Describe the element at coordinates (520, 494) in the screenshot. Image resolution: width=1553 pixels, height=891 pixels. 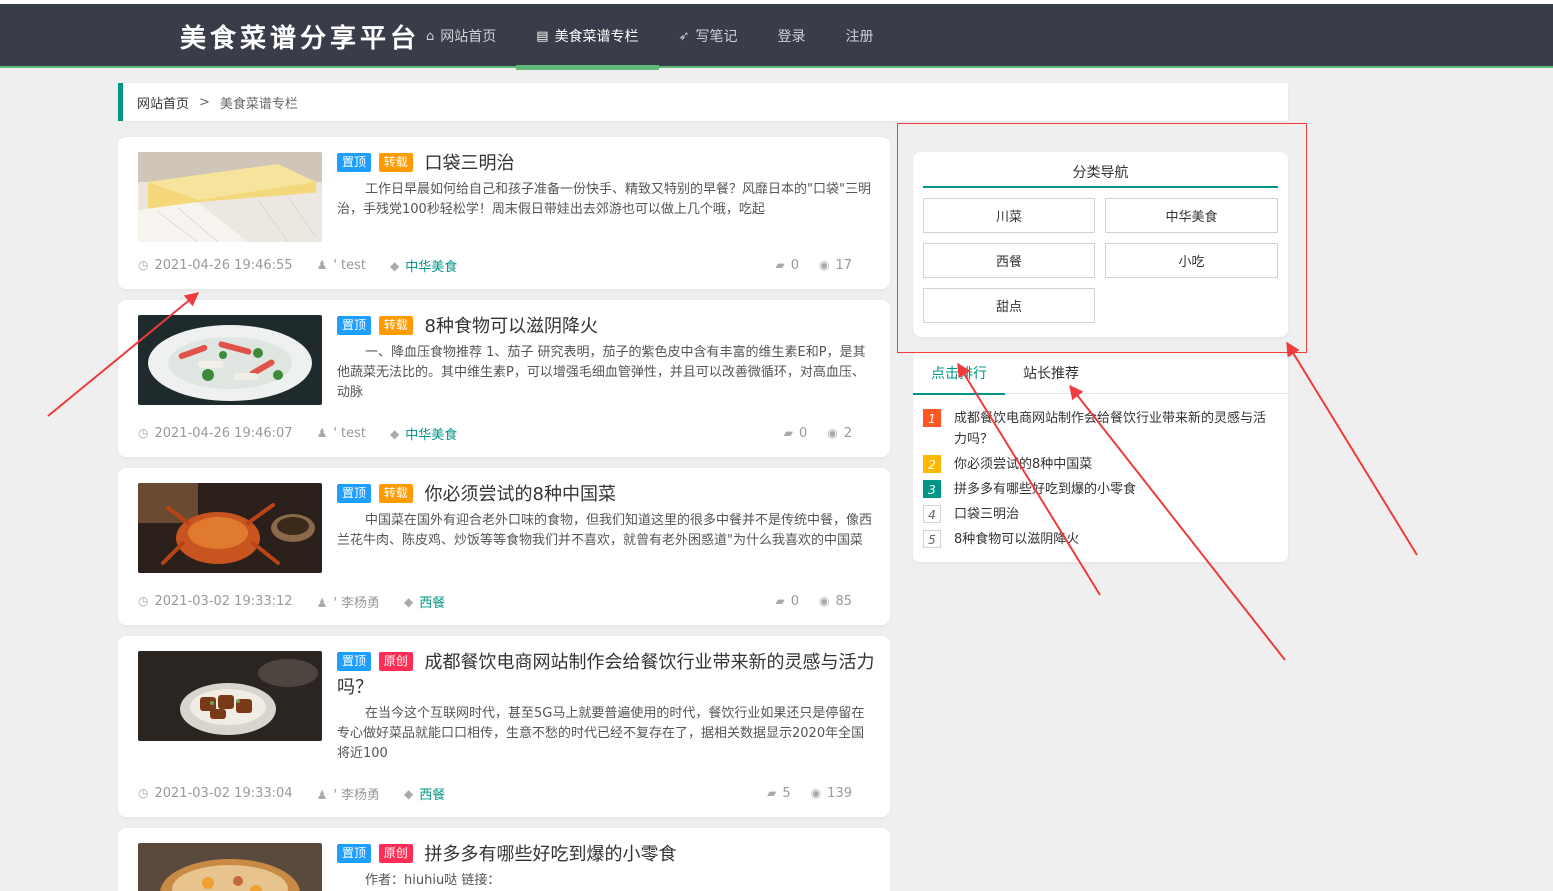
I see `article-title: 你必须尝试的8种中国菜` at that location.